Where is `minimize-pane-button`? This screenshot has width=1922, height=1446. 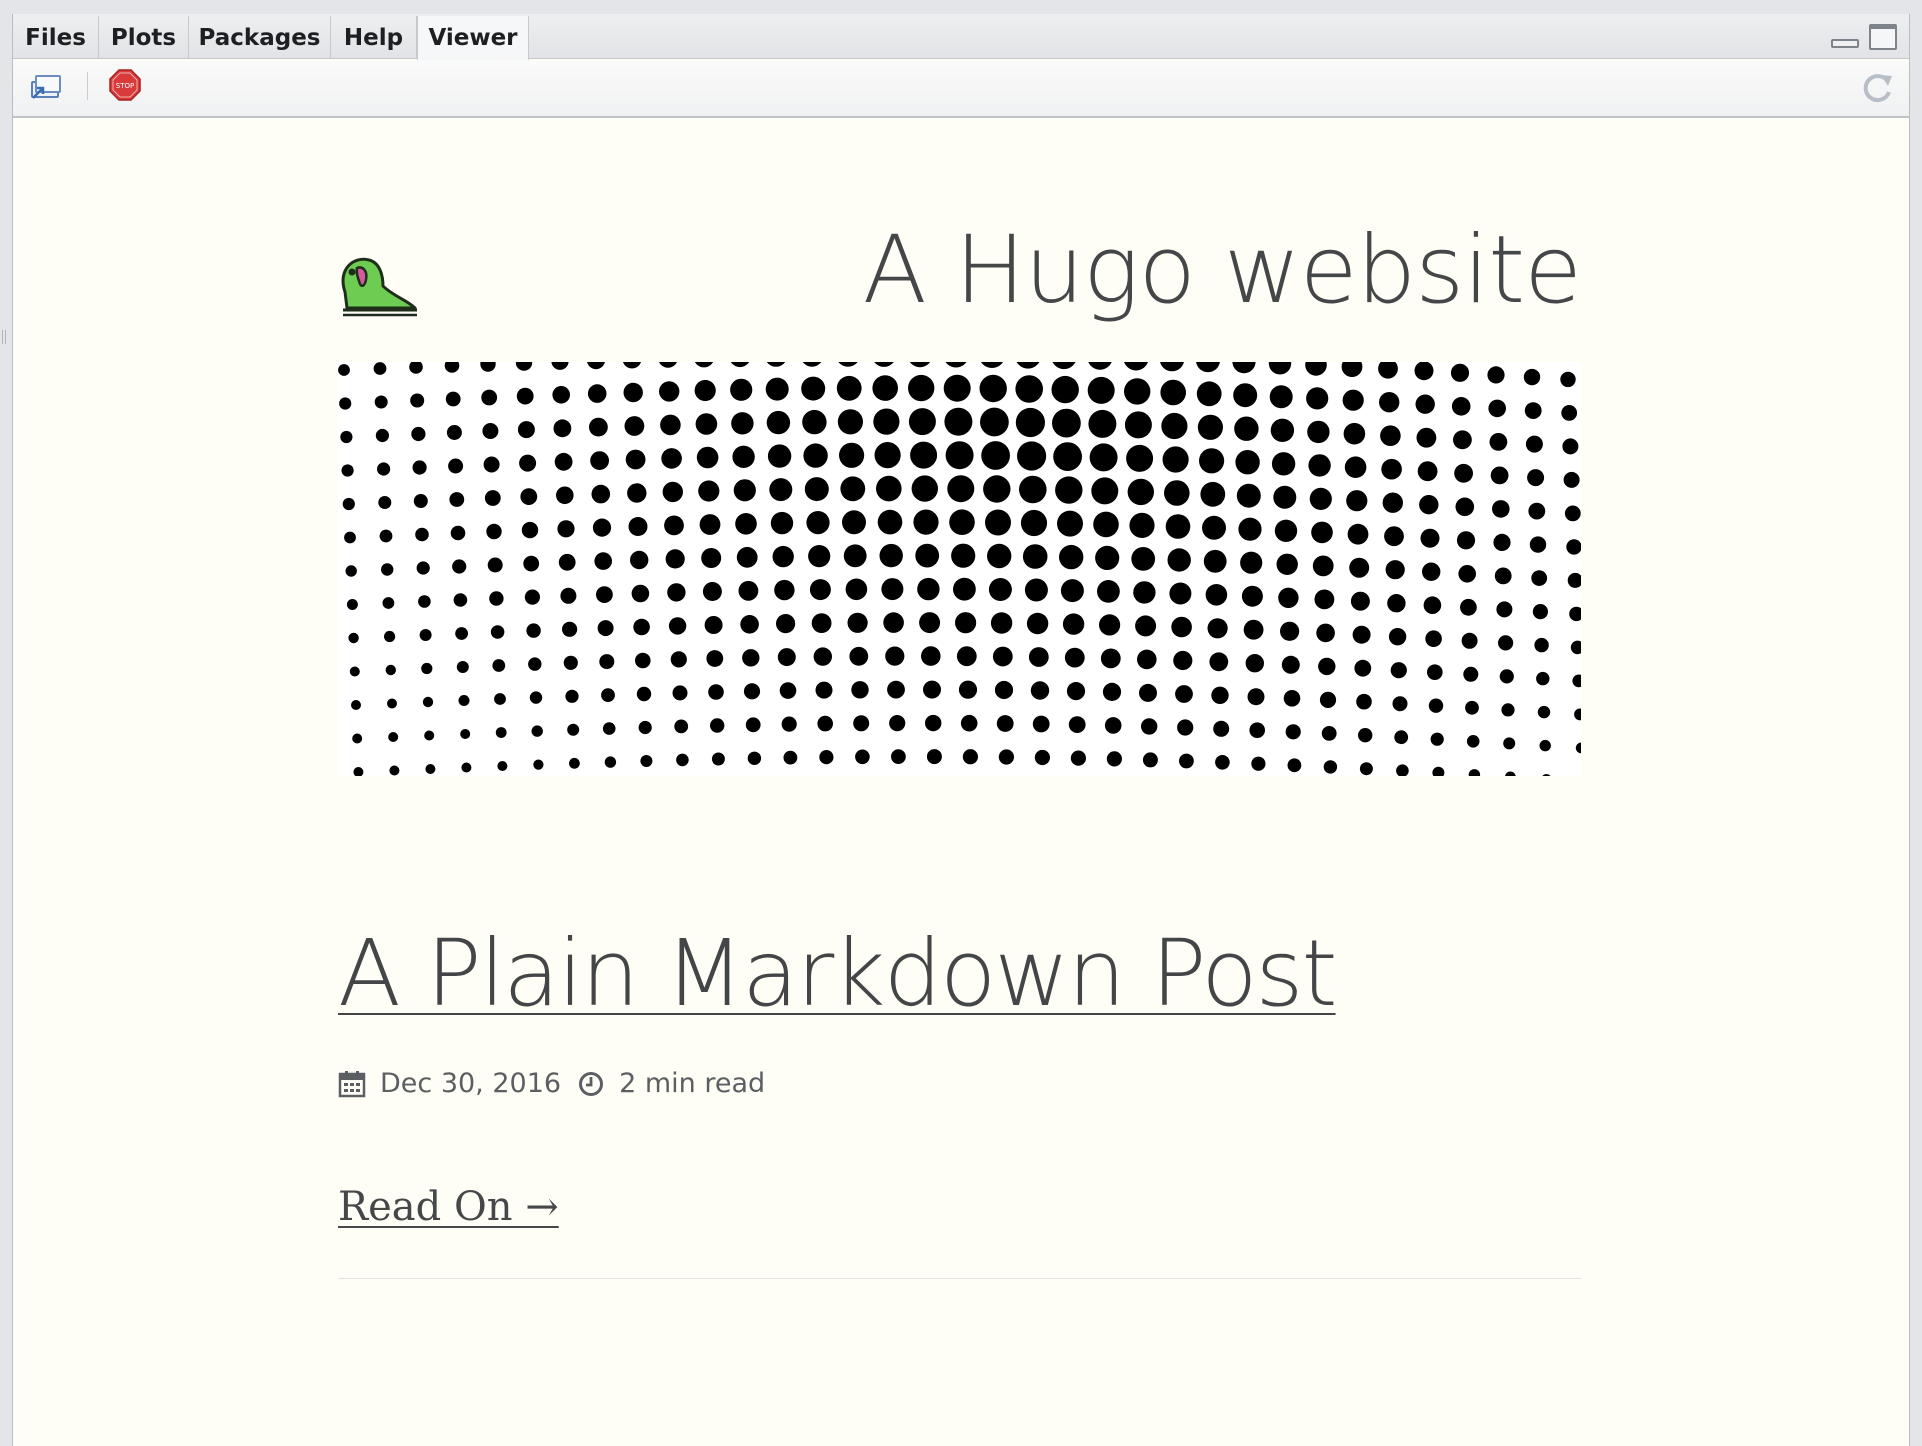
minimize-pane-button is located at coordinates (1845, 43).